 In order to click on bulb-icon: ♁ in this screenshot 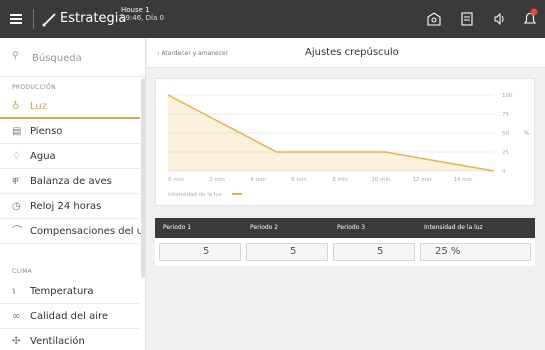, I will do `click(16, 106)`.